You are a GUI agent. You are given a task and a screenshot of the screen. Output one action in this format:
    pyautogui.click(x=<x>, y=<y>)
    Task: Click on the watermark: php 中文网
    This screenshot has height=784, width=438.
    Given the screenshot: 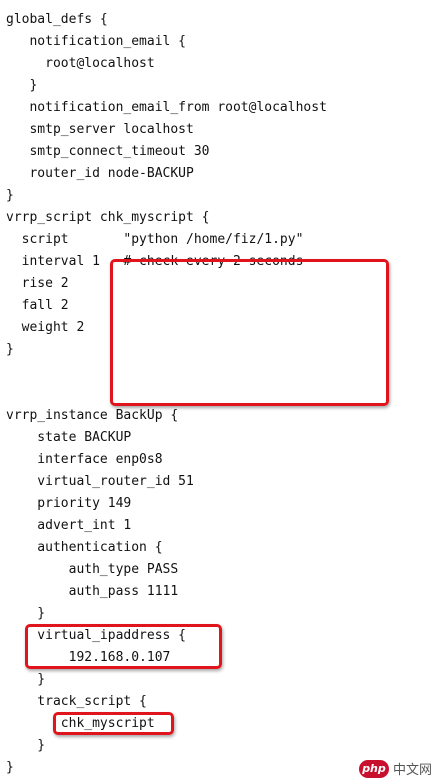 What is the action you would take?
    pyautogui.click(x=395, y=768)
    